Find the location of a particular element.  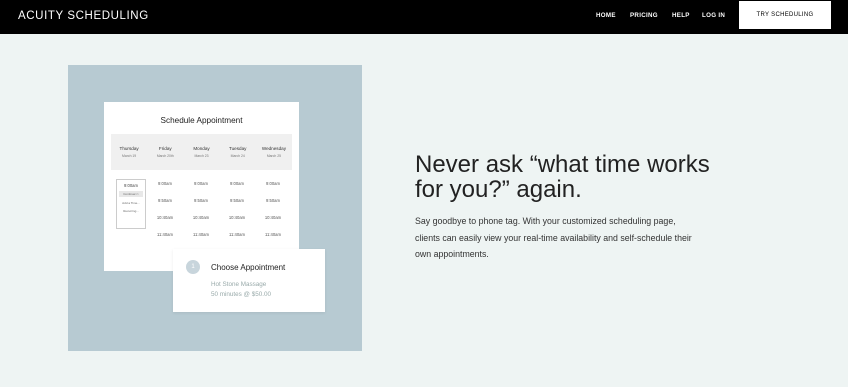

day-column-header: Thursday March 19 is located at coordinates (129, 152).